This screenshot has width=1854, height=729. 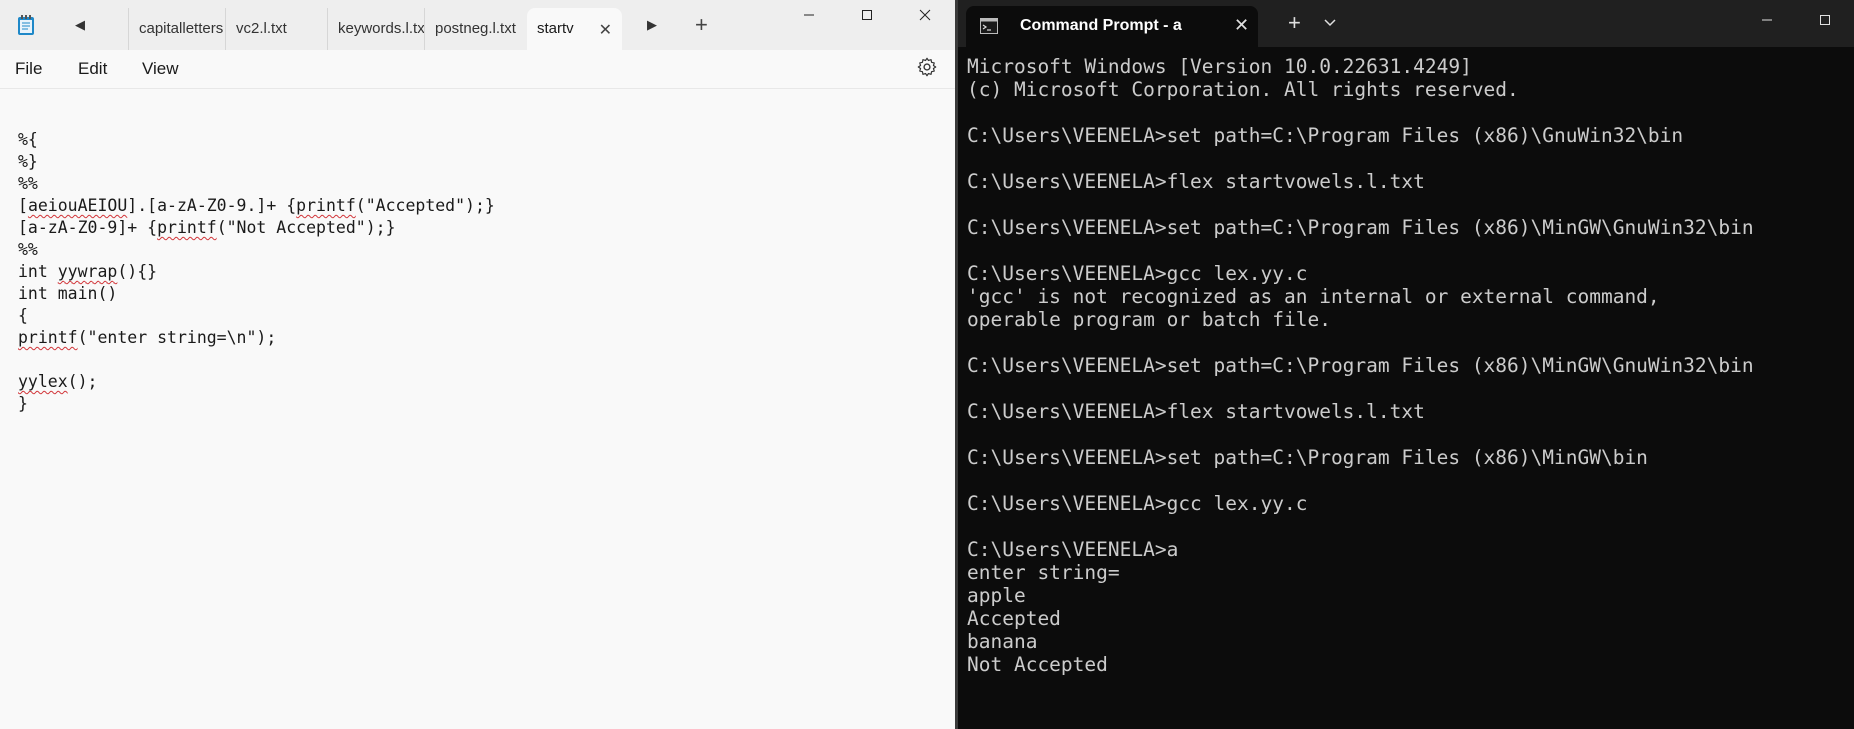 I want to click on menu-view: View, so click(x=160, y=69).